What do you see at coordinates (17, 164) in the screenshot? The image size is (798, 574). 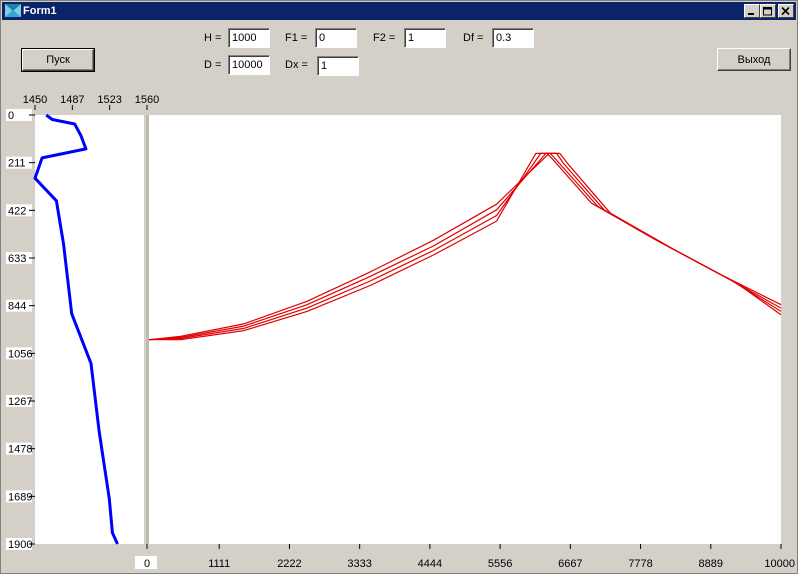 I see `left-tick-label: 211` at bounding box center [17, 164].